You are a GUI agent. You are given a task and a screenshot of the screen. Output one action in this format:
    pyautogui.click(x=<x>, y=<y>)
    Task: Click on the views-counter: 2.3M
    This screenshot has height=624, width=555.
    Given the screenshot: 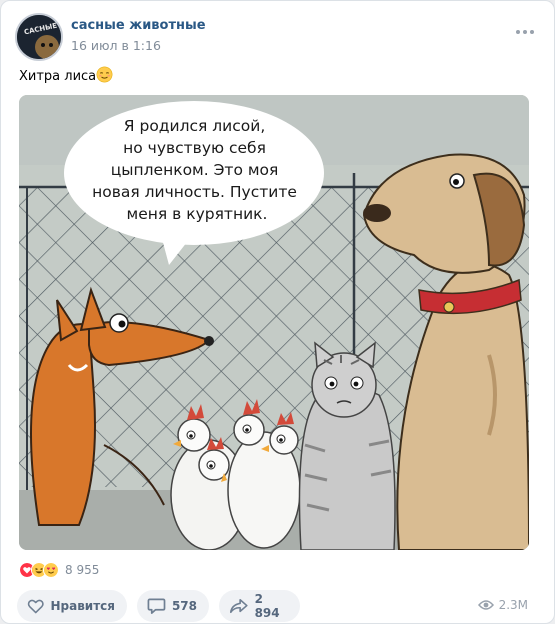 What is the action you would take?
    pyautogui.click(x=502, y=605)
    